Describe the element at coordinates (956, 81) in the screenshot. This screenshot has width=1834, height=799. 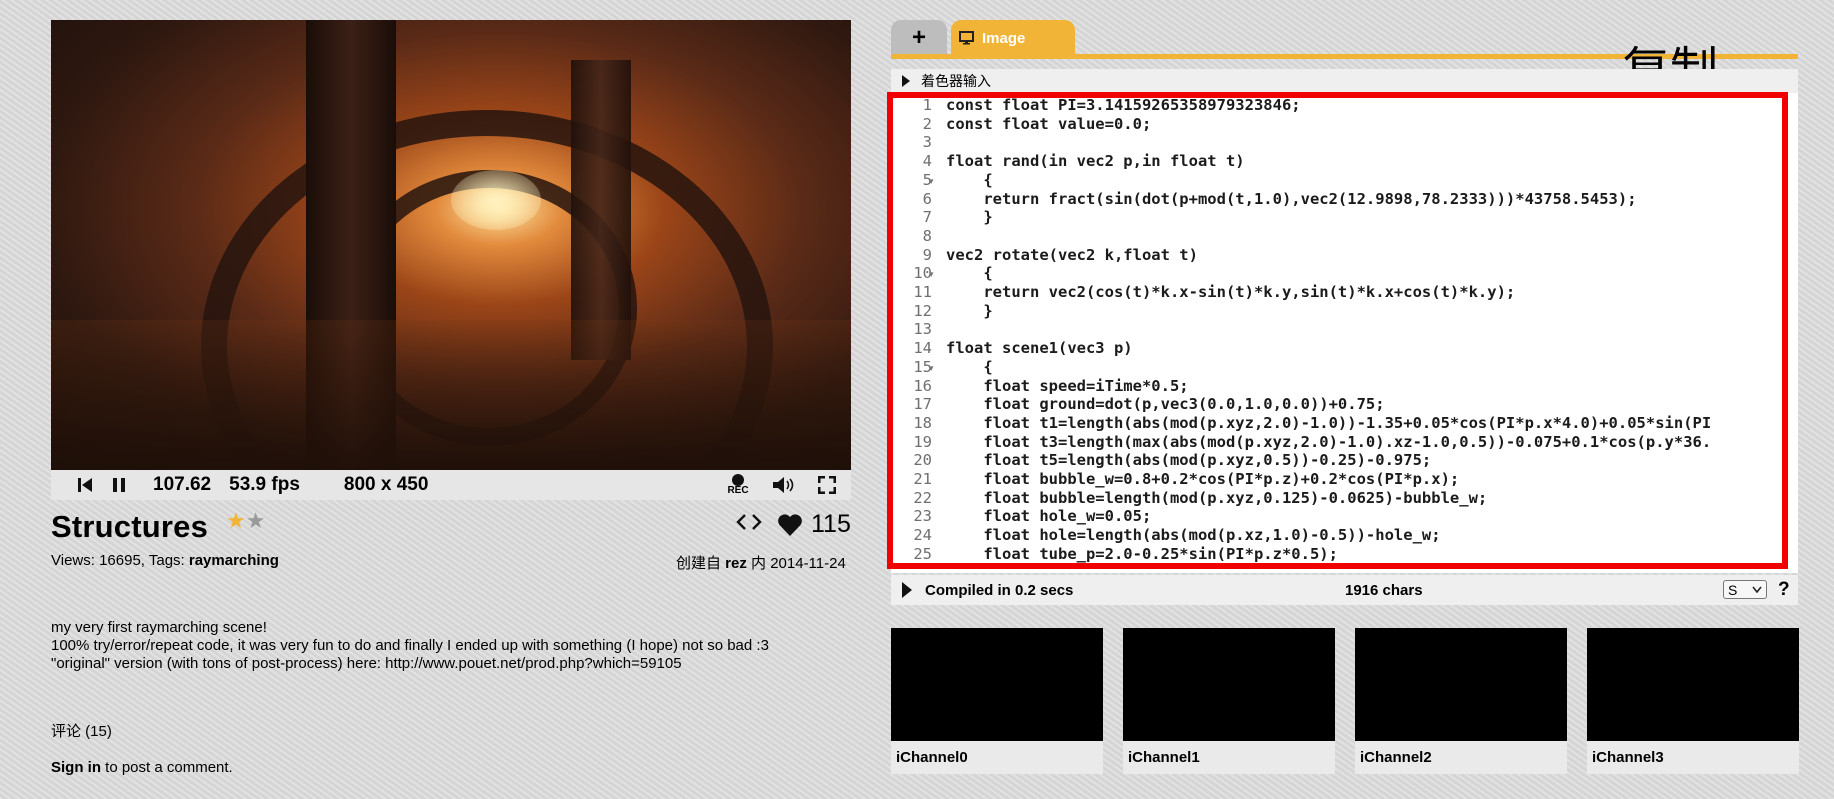
I see `shader-inputs-label: 着色器输入` at that location.